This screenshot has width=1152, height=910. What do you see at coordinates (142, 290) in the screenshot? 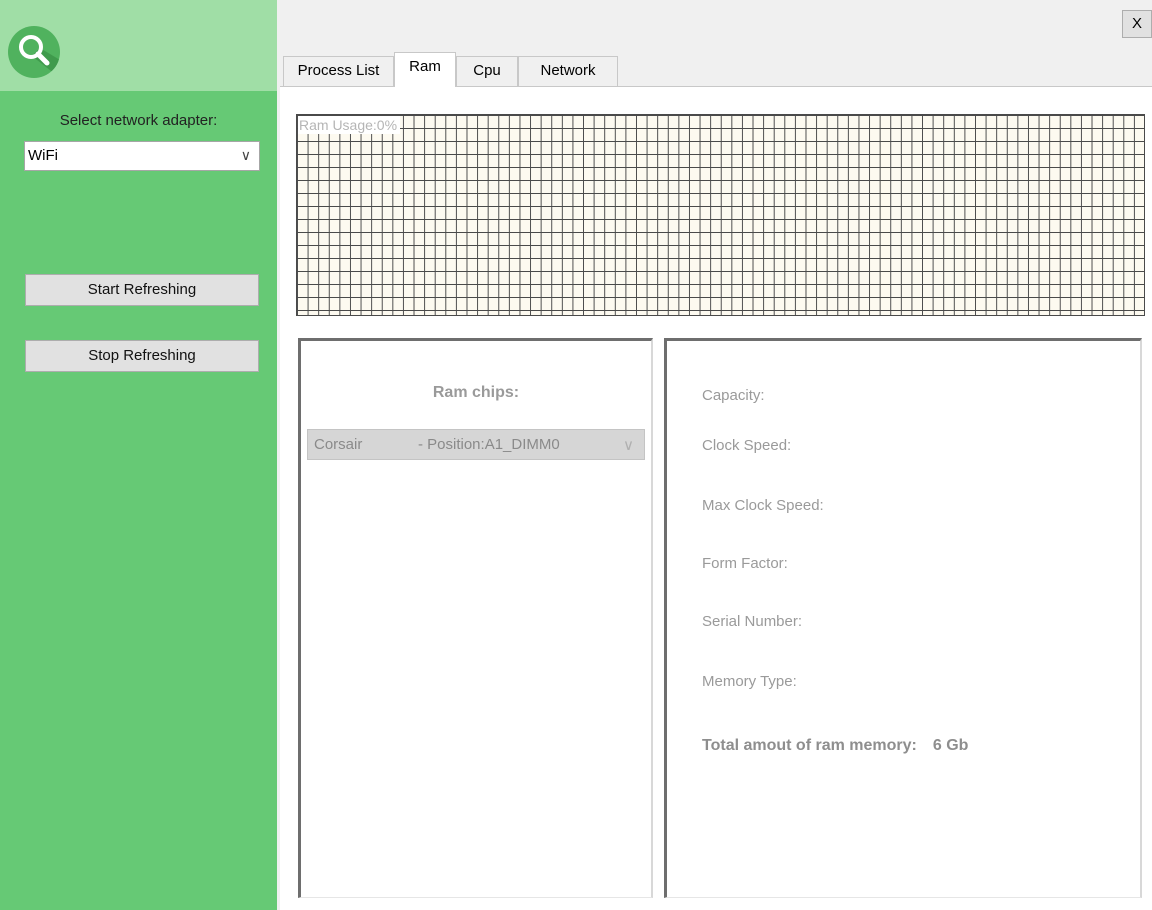
I see `start-refreshing-button: Start Refreshing` at bounding box center [142, 290].